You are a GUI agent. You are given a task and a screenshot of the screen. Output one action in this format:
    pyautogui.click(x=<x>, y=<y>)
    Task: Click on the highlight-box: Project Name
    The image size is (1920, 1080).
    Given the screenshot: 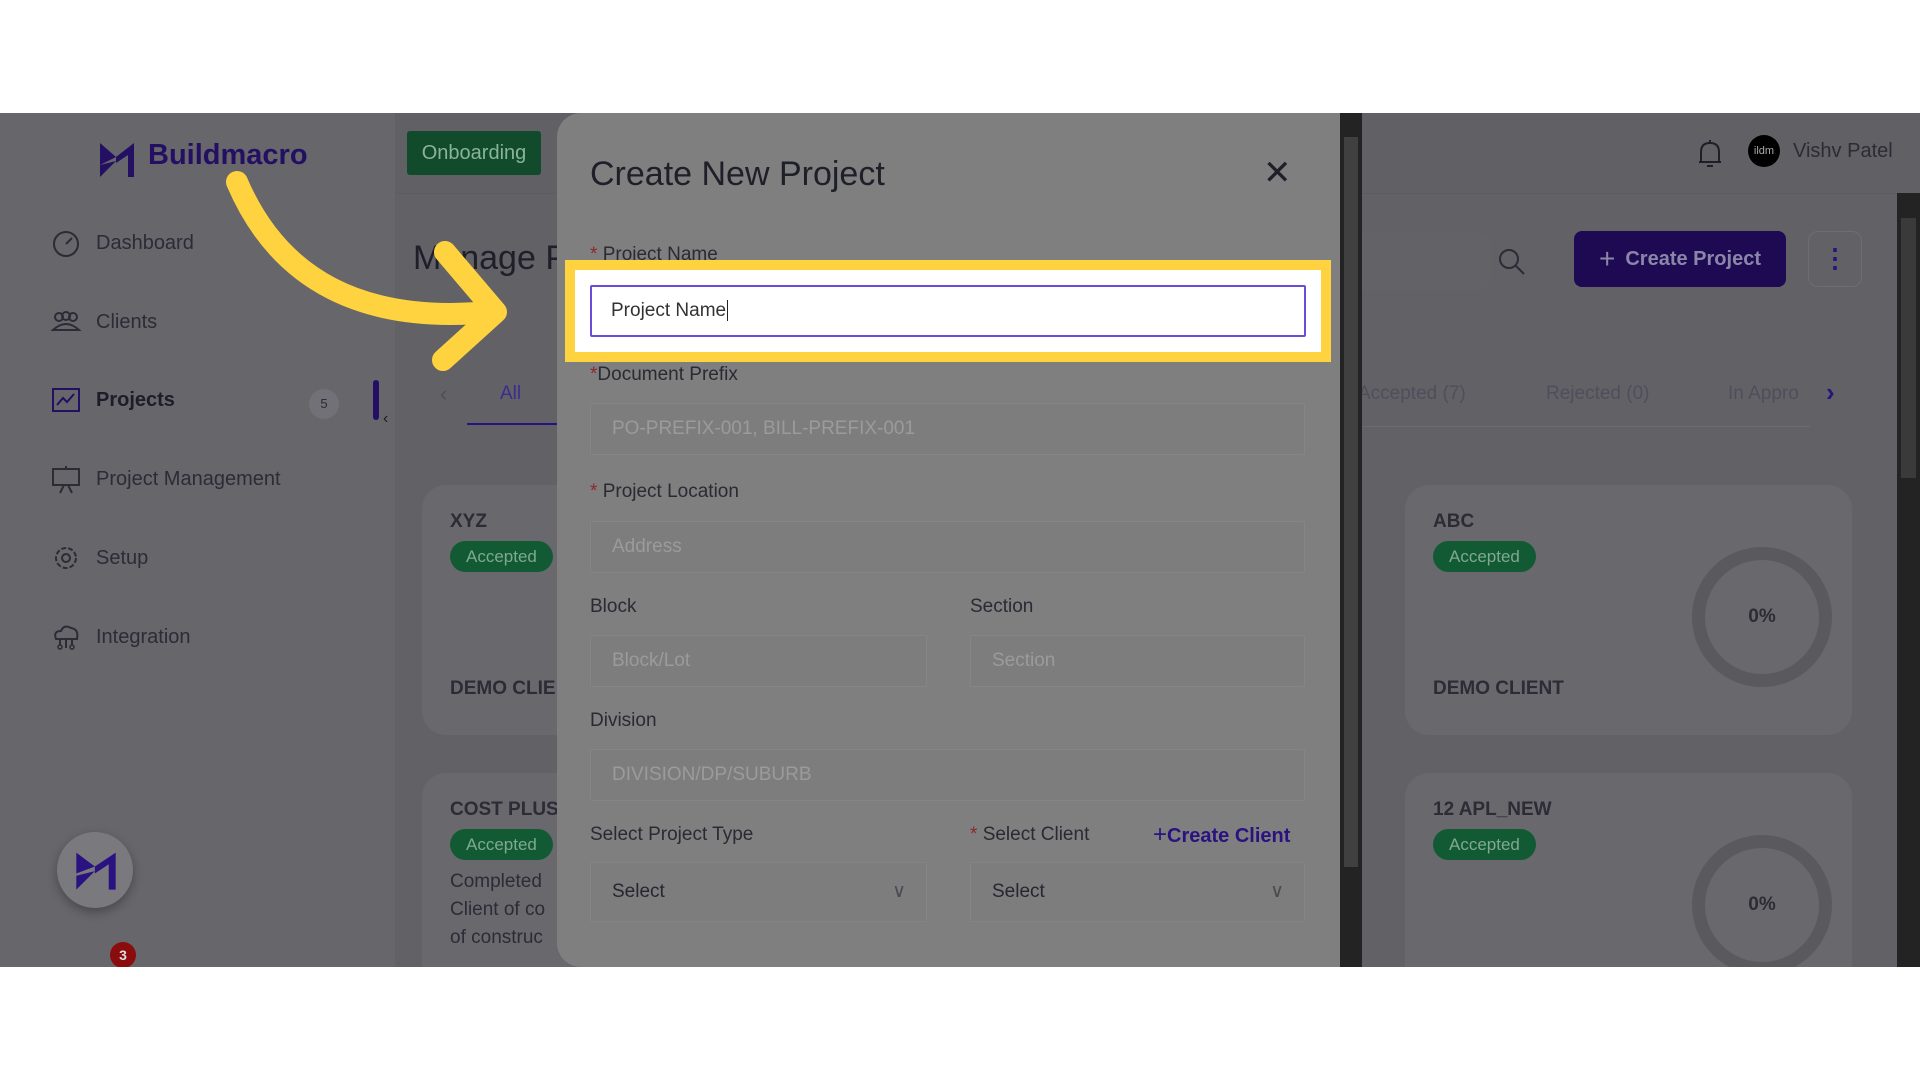 What is the action you would take?
    pyautogui.click(x=948, y=311)
    